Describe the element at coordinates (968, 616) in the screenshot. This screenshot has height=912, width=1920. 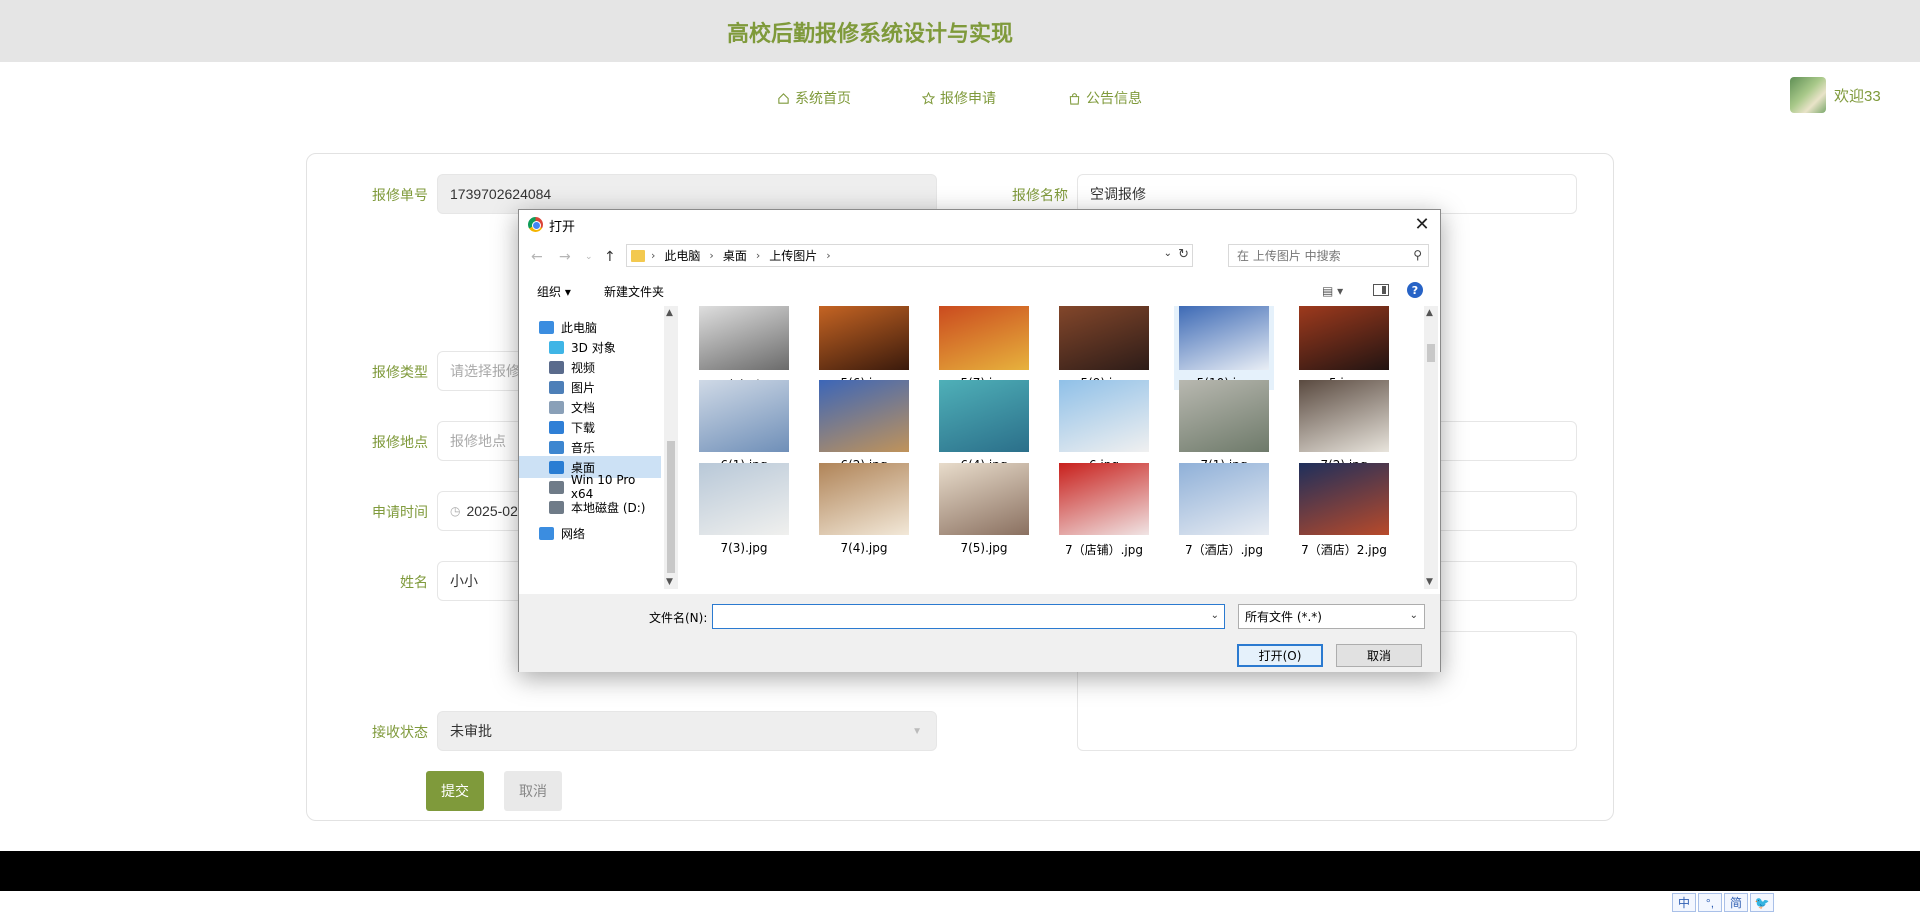
I see `filename-input: ⌄` at that location.